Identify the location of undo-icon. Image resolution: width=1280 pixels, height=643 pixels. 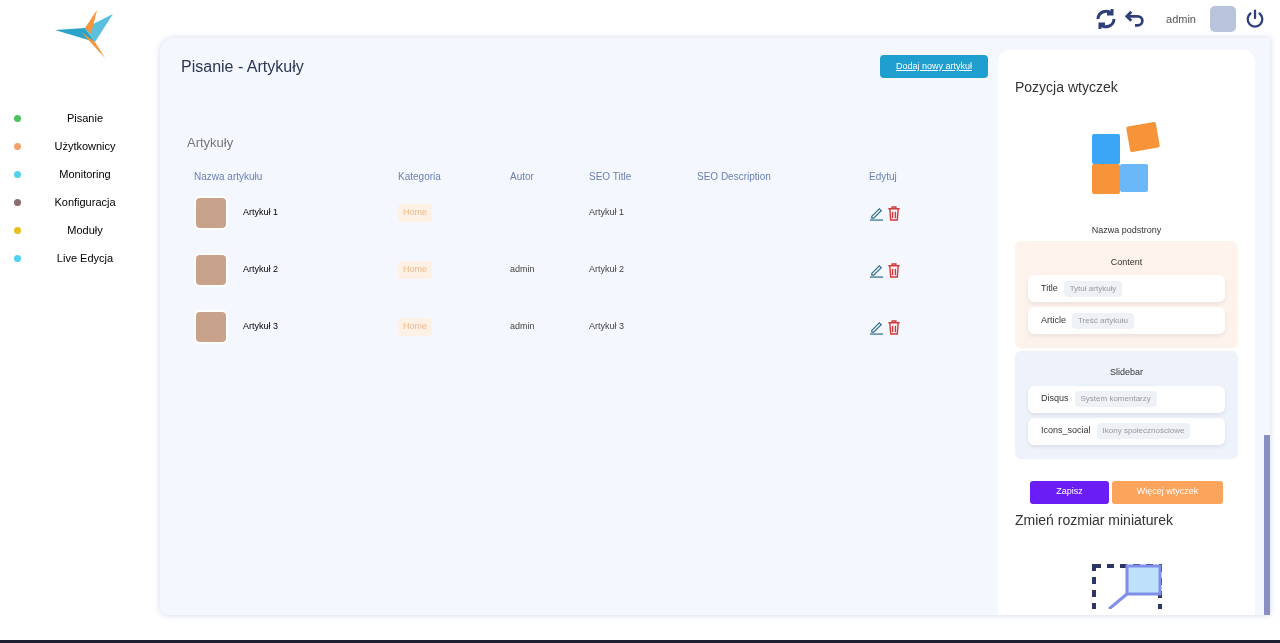
(1135, 19).